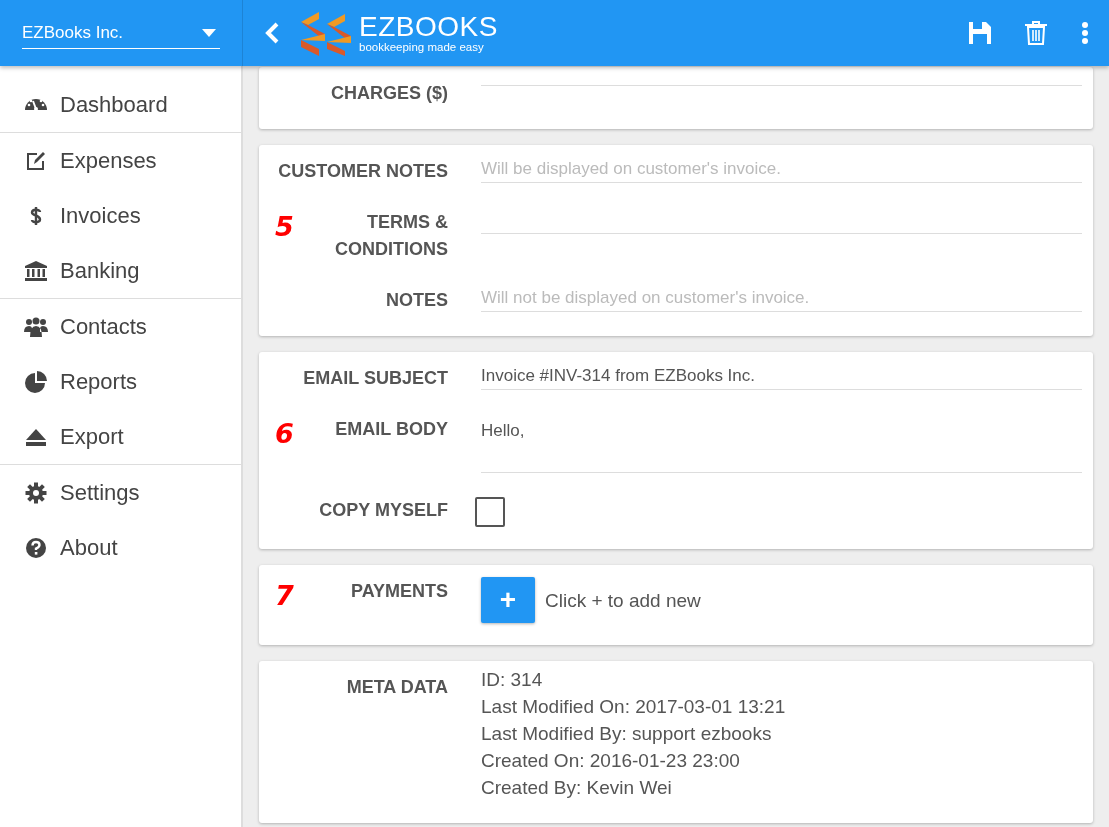 This screenshot has height=827, width=1109. What do you see at coordinates (36, 270) in the screenshot?
I see `bank-icon` at bounding box center [36, 270].